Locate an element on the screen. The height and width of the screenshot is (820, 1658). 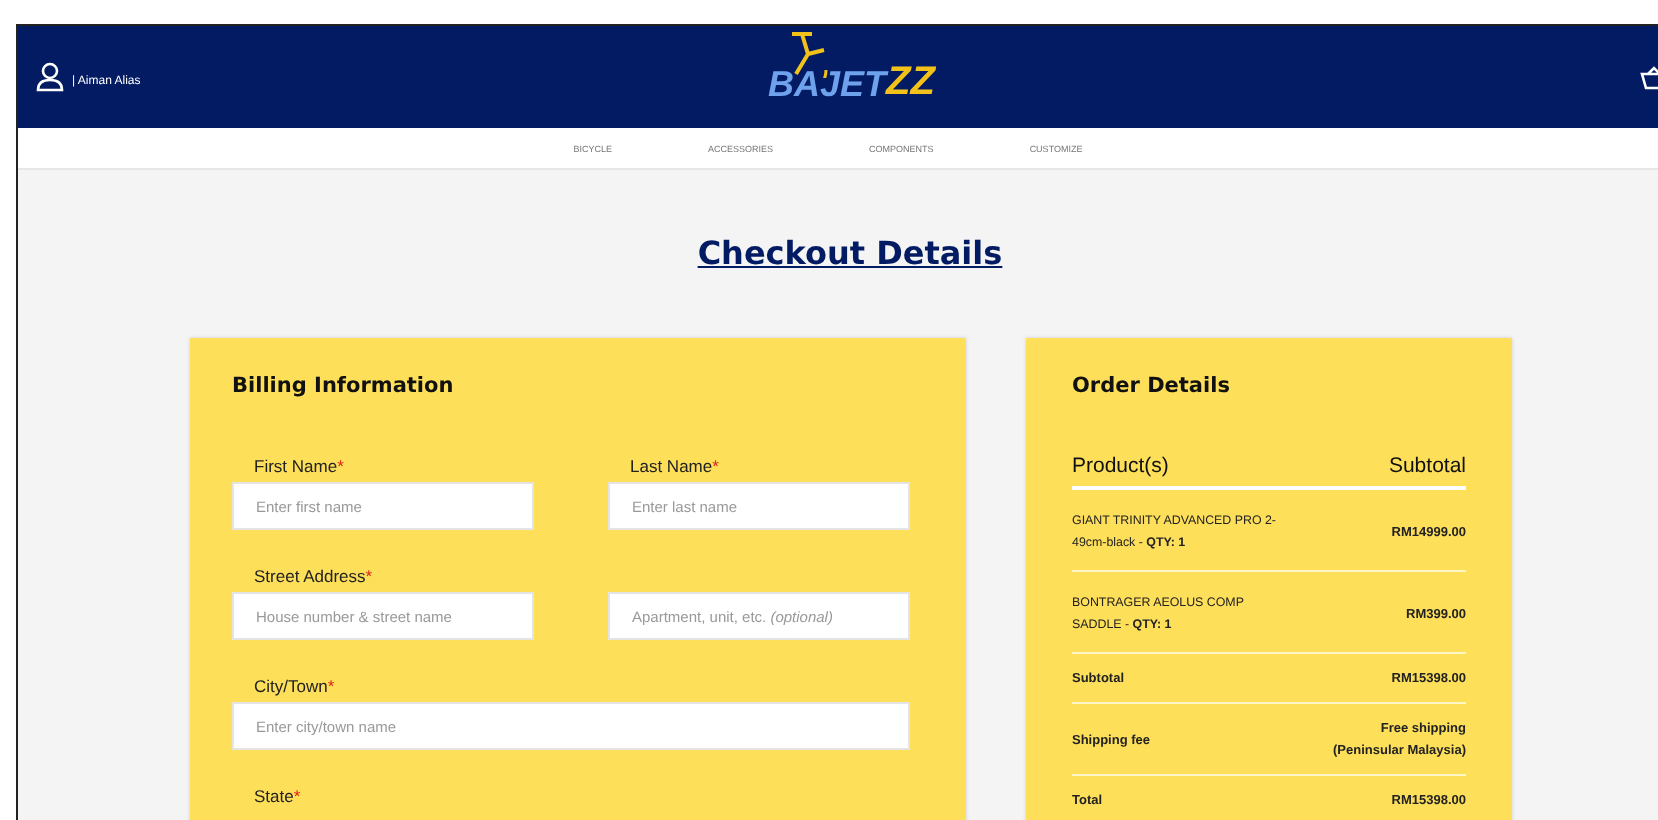
field-label: Street Address is located at coordinates (310, 576).